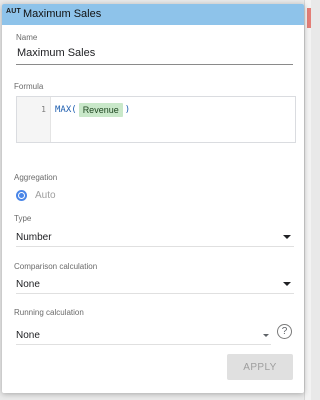  What do you see at coordinates (260, 367) in the screenshot?
I see `apply-button: APPLY` at bounding box center [260, 367].